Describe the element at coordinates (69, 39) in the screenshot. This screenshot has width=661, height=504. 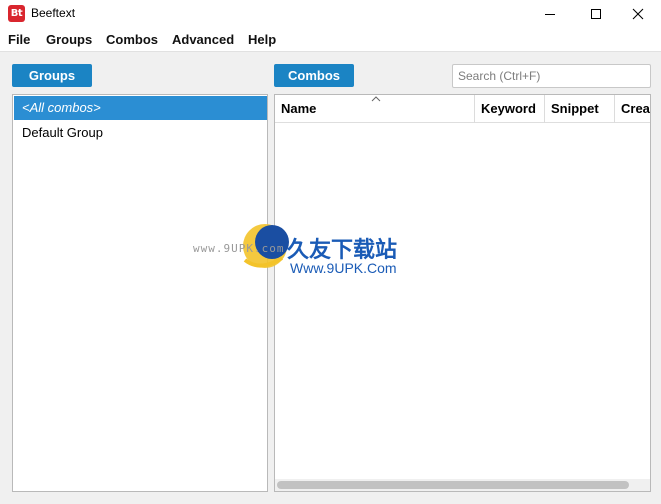
I see `menu-groups: Groups` at that location.